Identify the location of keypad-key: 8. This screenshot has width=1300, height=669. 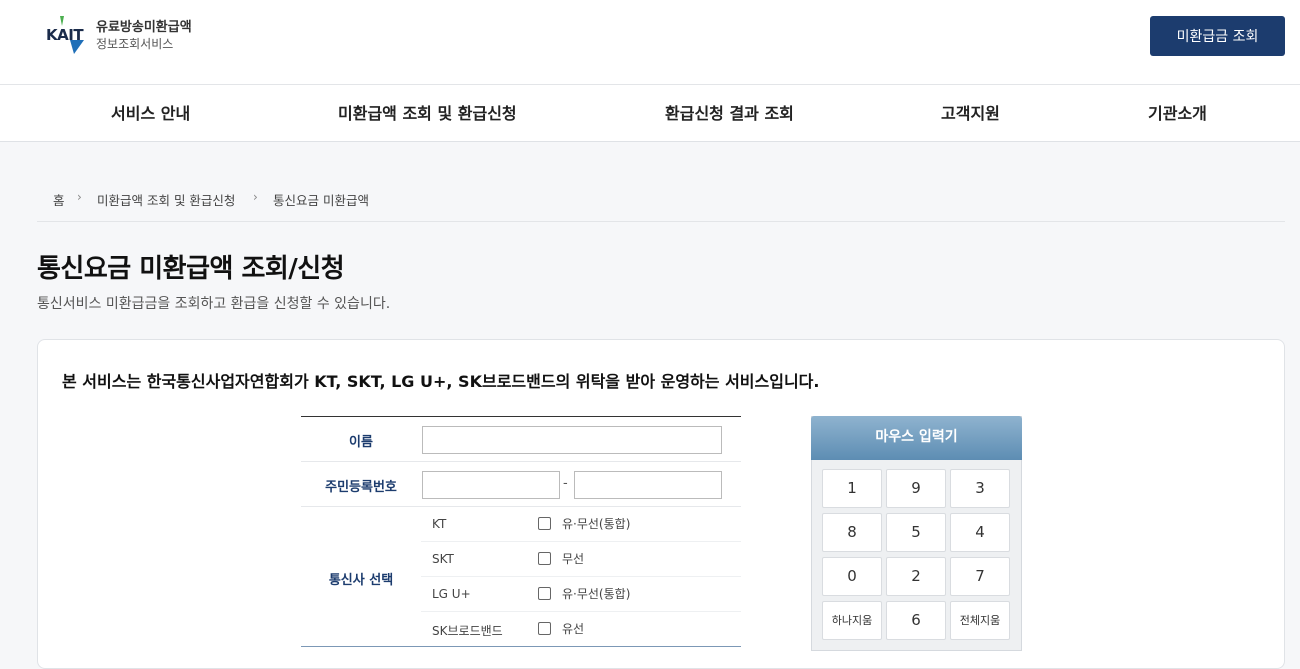
(852, 532).